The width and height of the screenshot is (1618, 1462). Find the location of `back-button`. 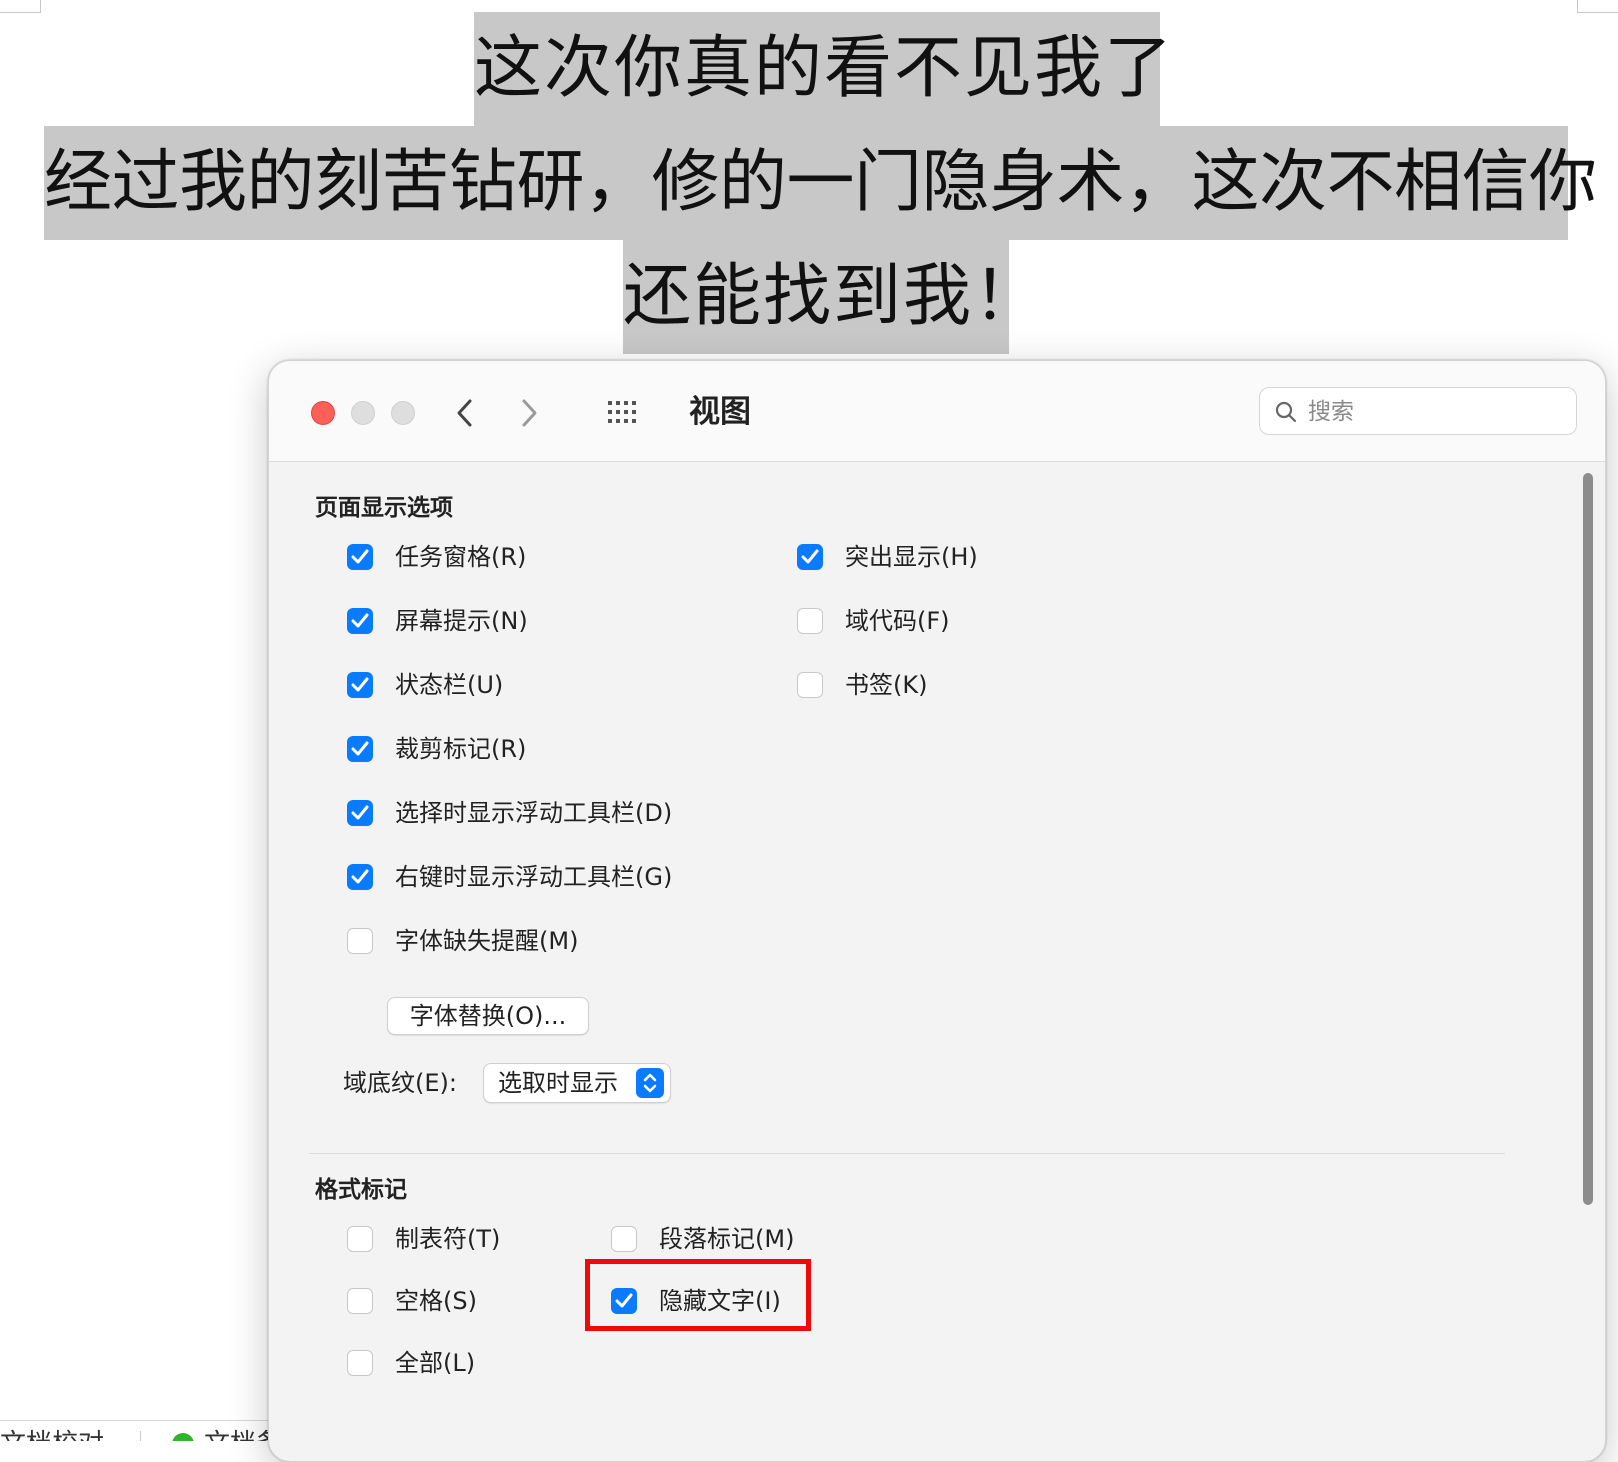

back-button is located at coordinates (465, 413).